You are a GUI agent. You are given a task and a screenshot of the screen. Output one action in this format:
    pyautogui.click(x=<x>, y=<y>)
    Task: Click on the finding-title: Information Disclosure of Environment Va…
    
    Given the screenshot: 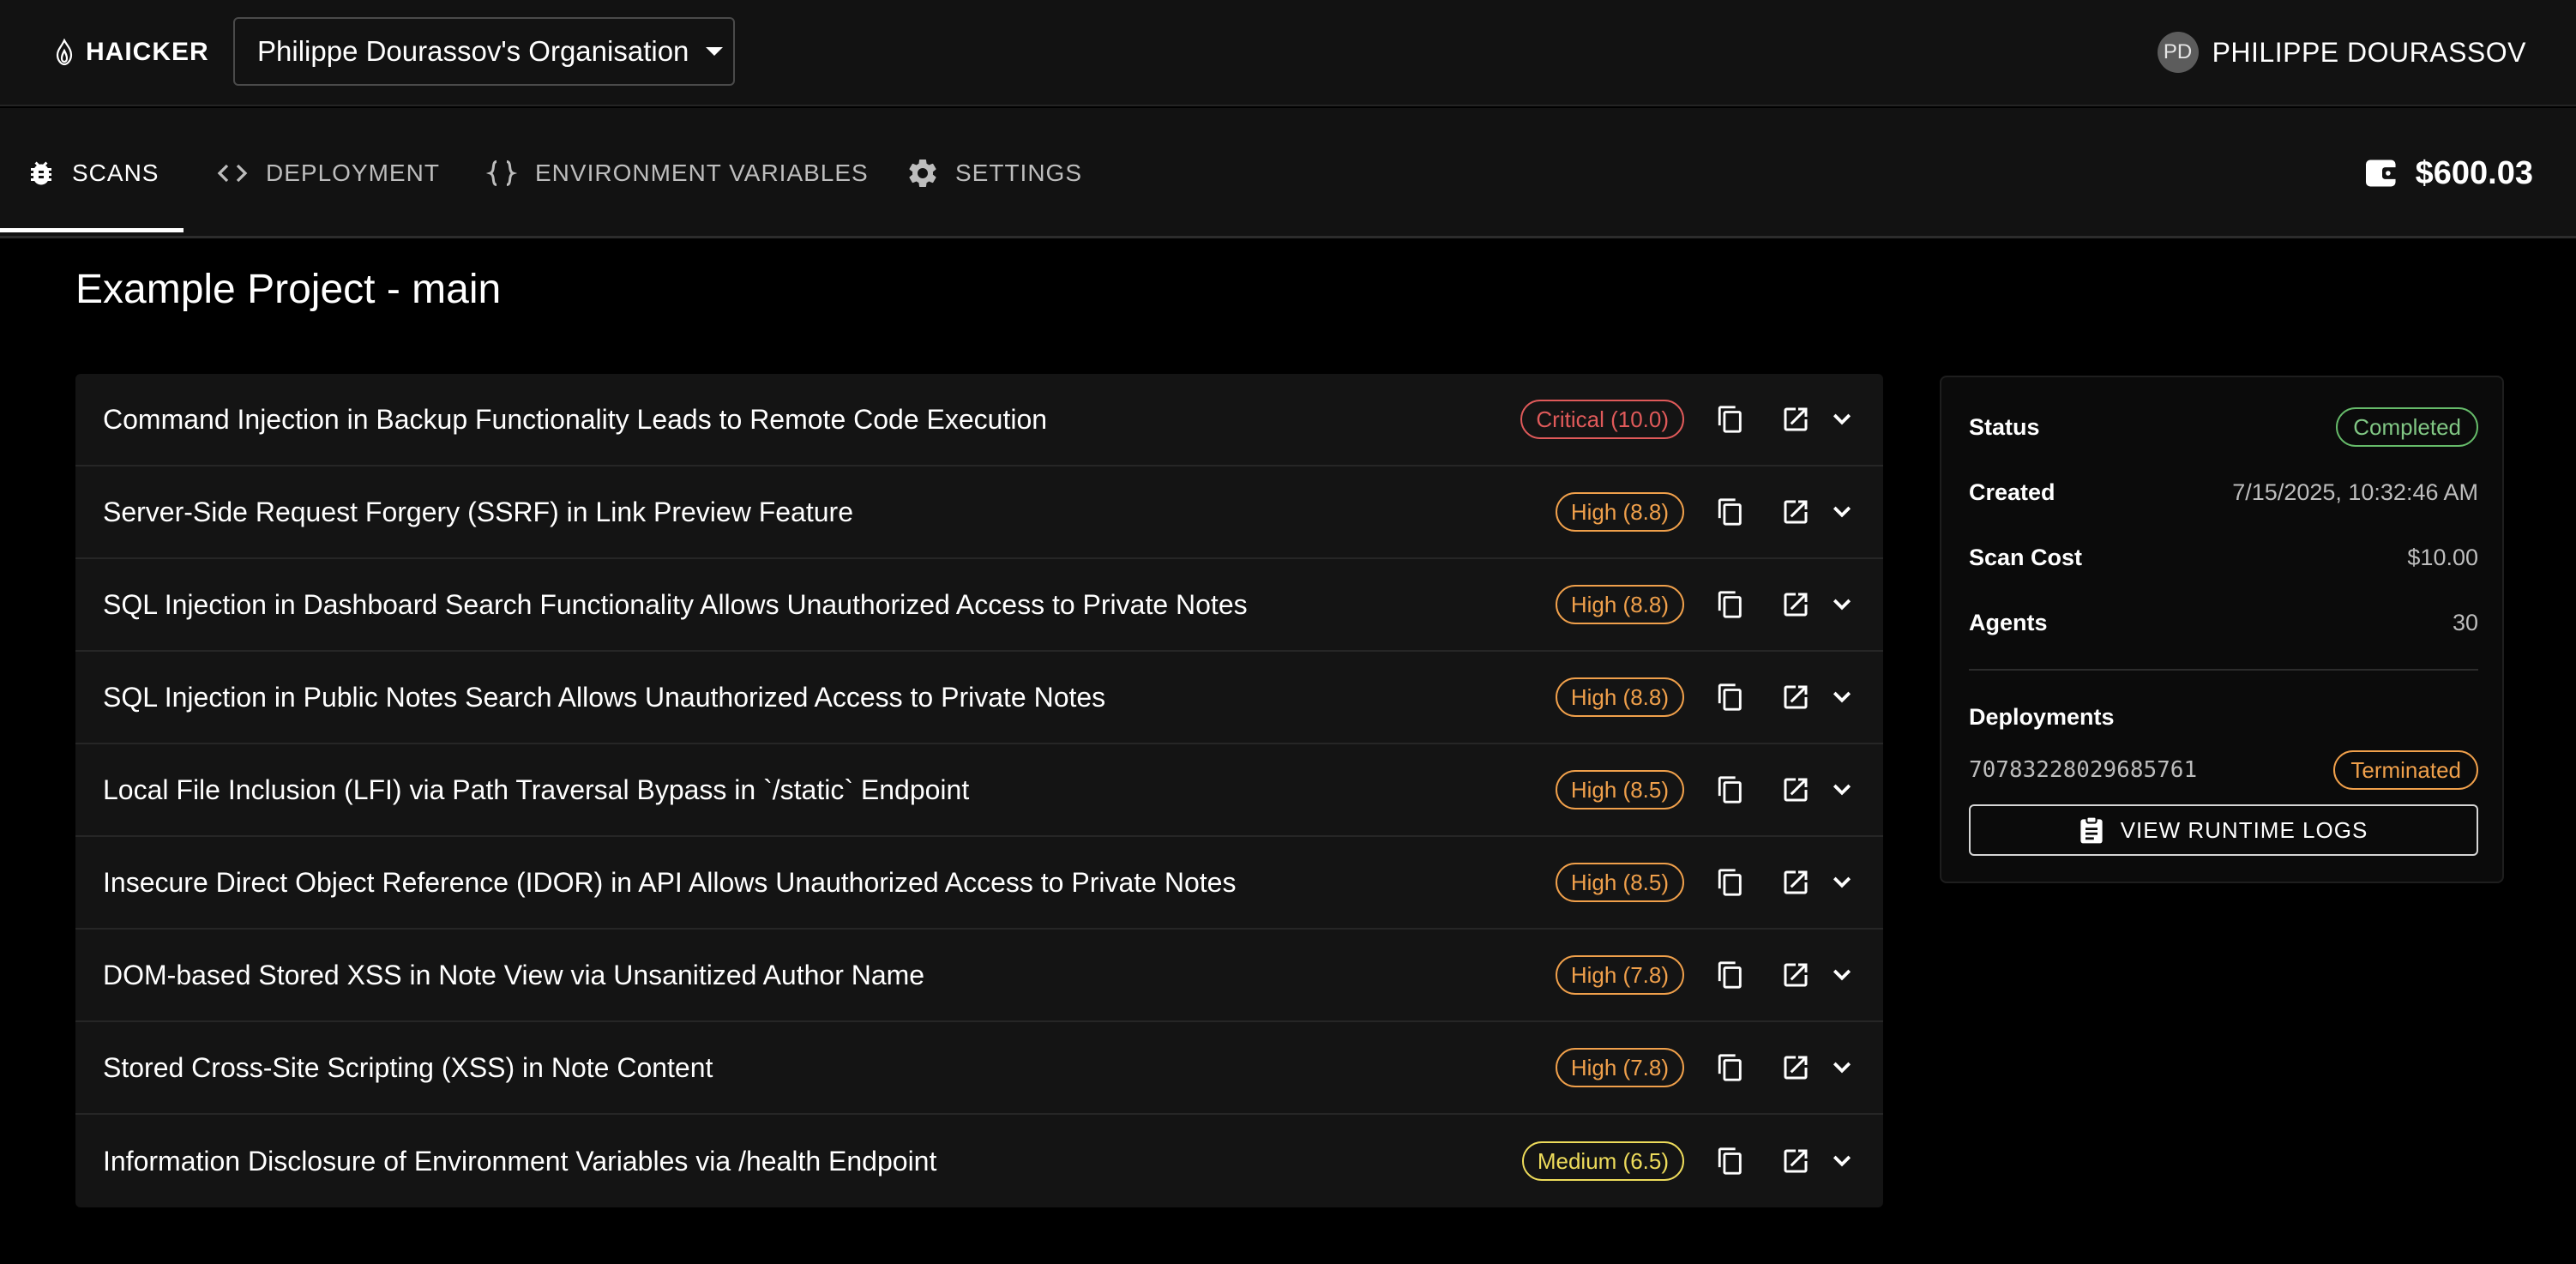 What is the action you would take?
    pyautogui.click(x=520, y=1161)
    